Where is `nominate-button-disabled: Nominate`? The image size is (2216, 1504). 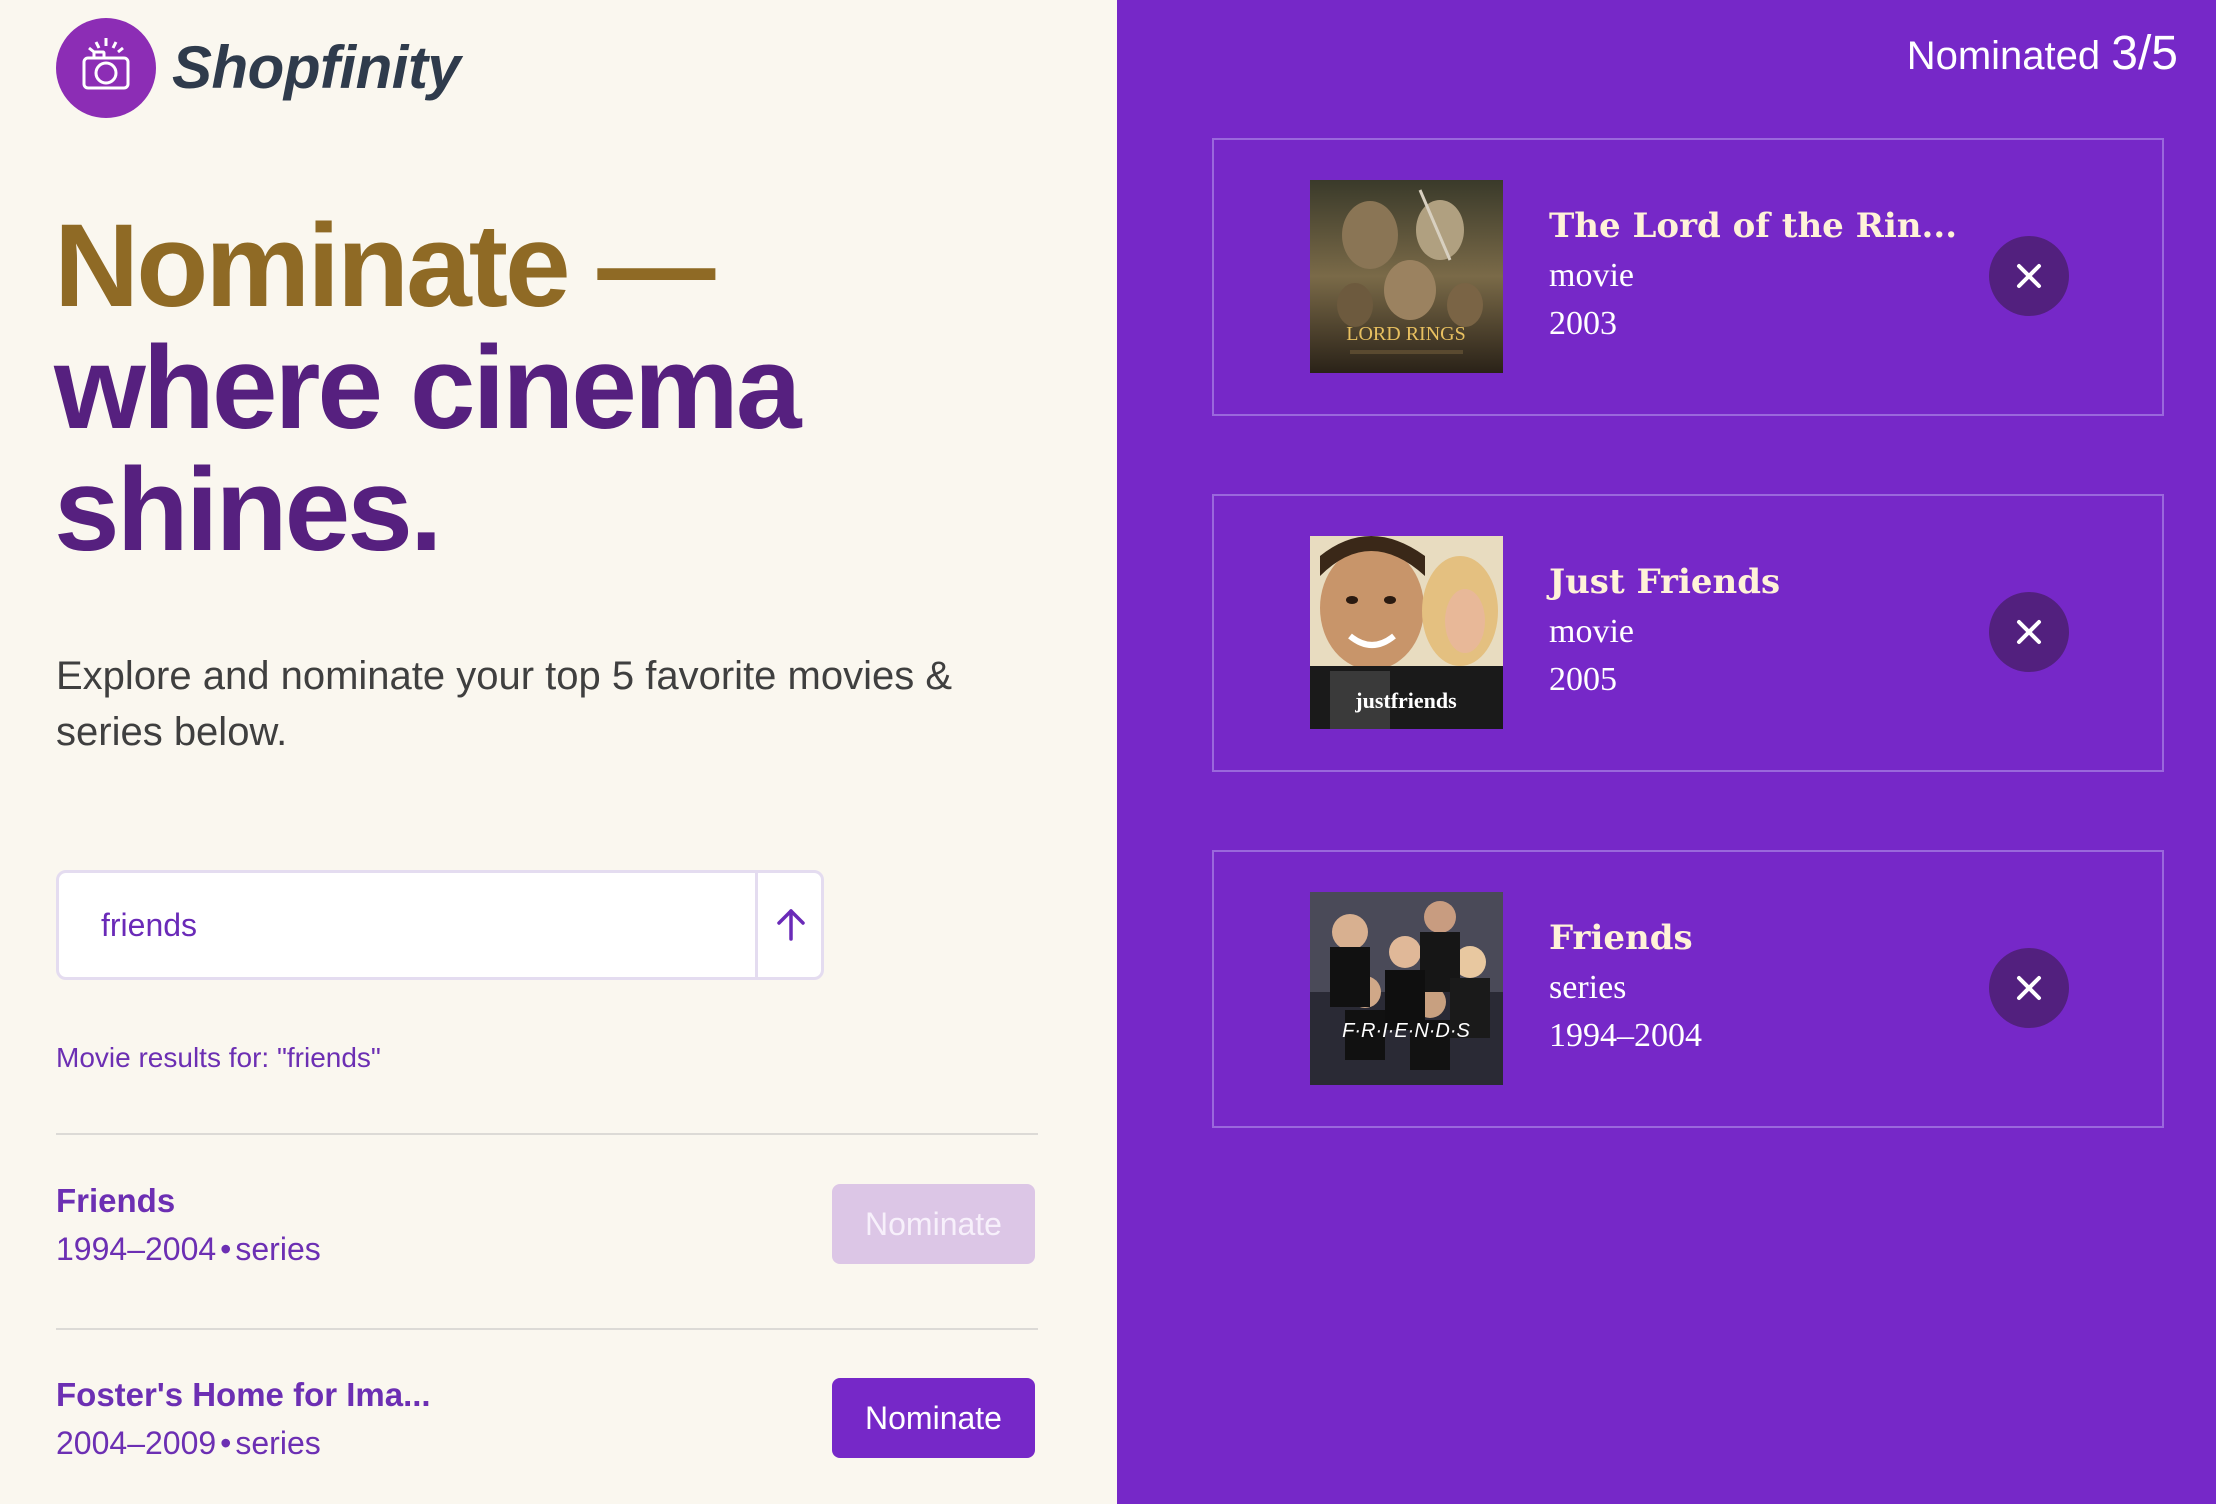 nominate-button-disabled: Nominate is located at coordinates (933, 1224).